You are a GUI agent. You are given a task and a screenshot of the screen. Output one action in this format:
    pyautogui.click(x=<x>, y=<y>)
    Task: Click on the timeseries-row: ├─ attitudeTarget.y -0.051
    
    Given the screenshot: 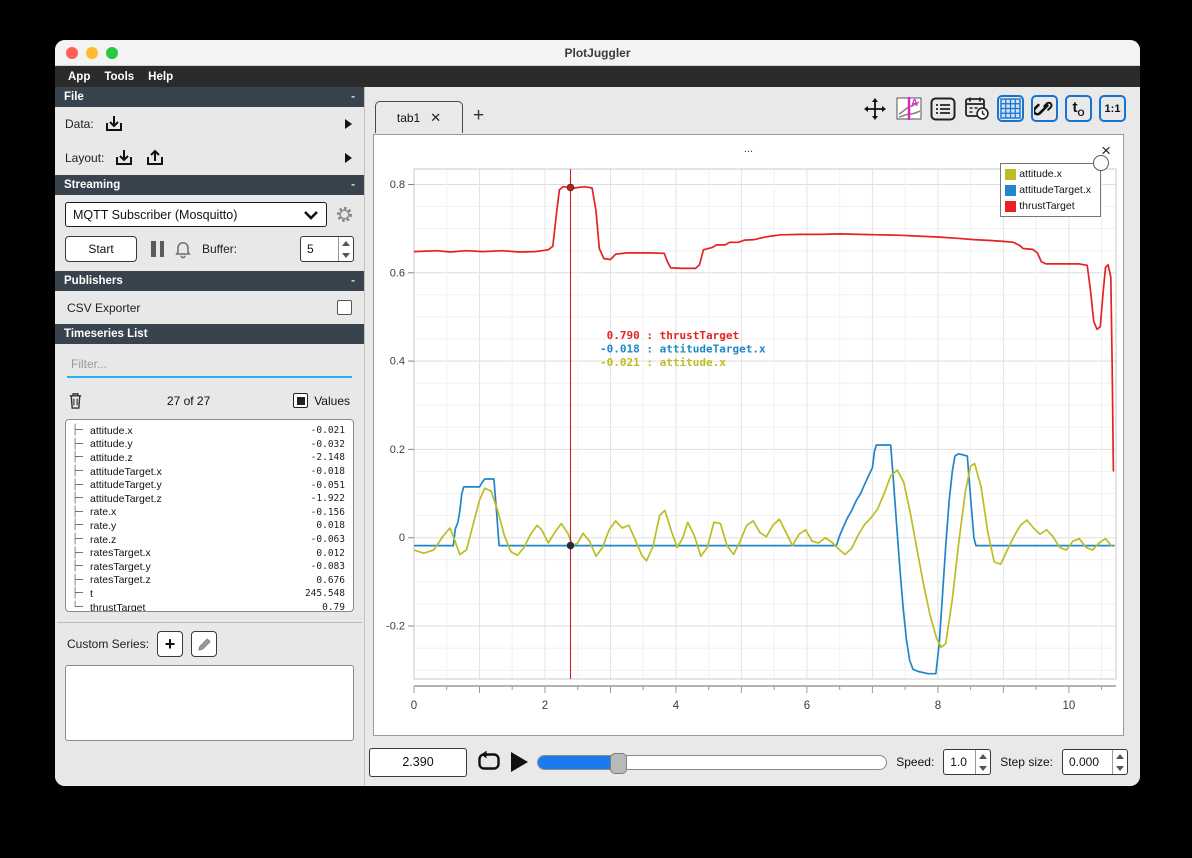 What is the action you would take?
    pyautogui.click(x=208, y=485)
    